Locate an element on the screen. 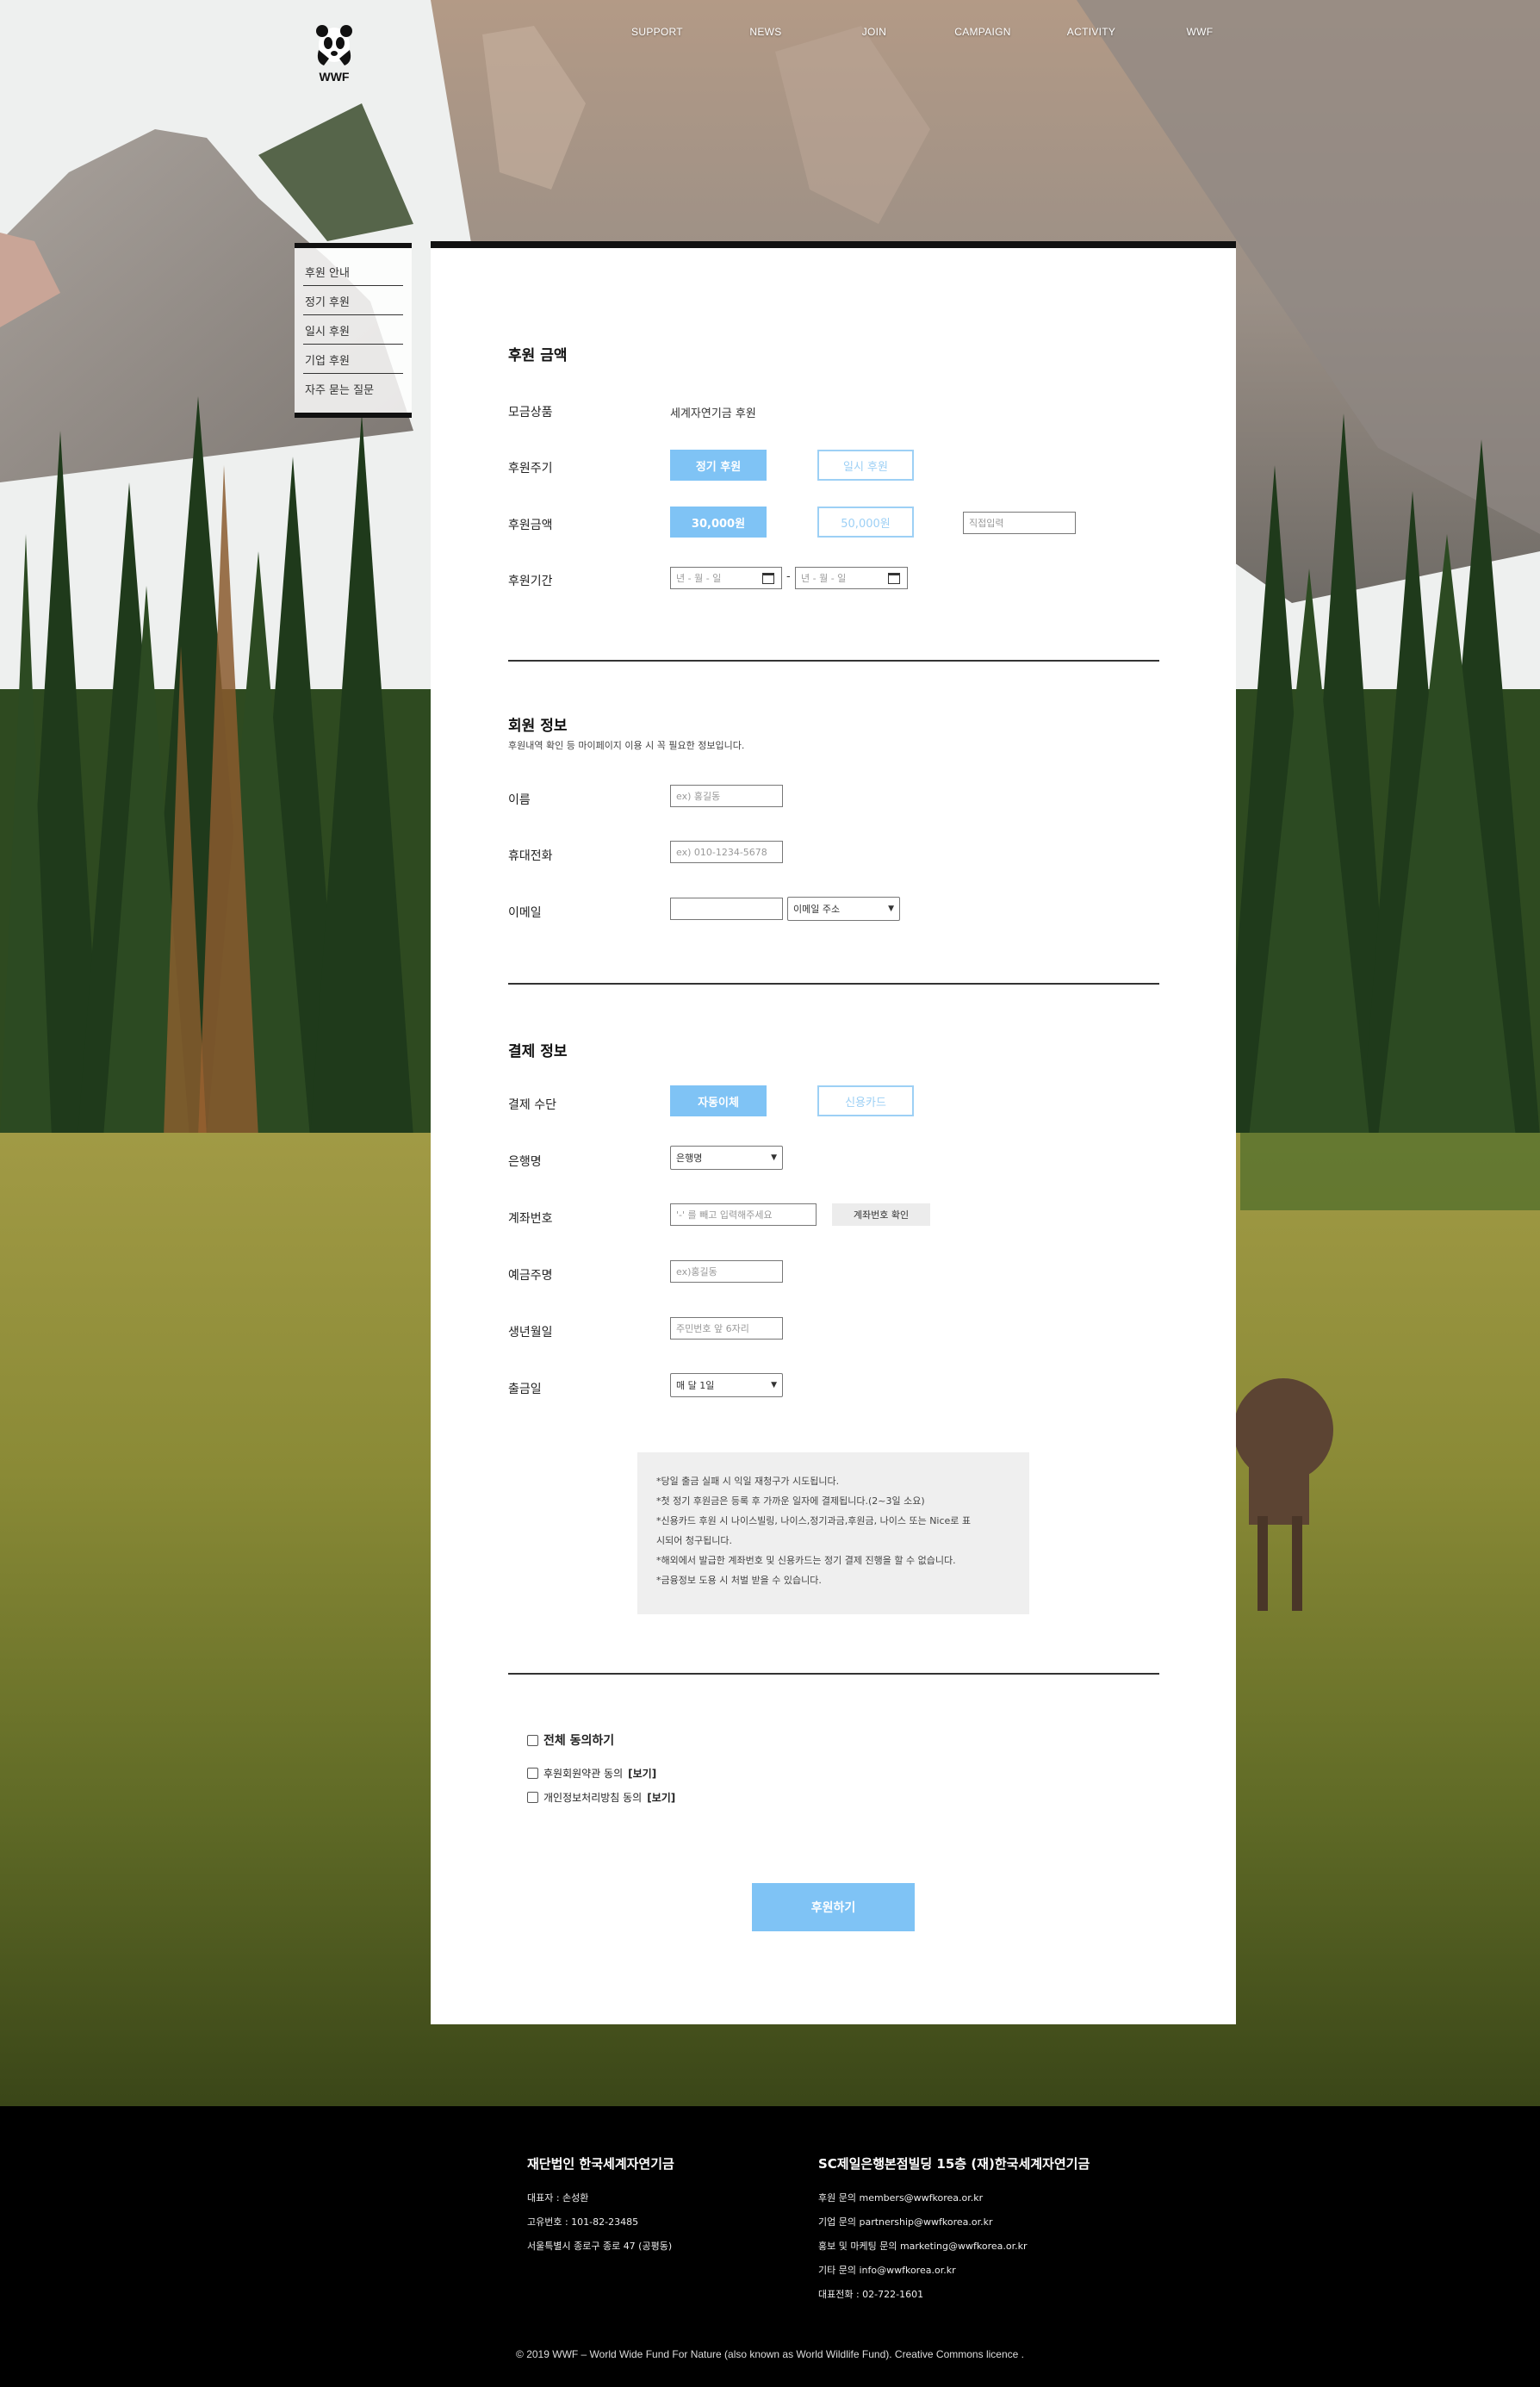 Image resolution: width=1540 pixels, height=2387 pixels. side-menu-item-faq: 자주 묻는 질문 is located at coordinates (353, 389).